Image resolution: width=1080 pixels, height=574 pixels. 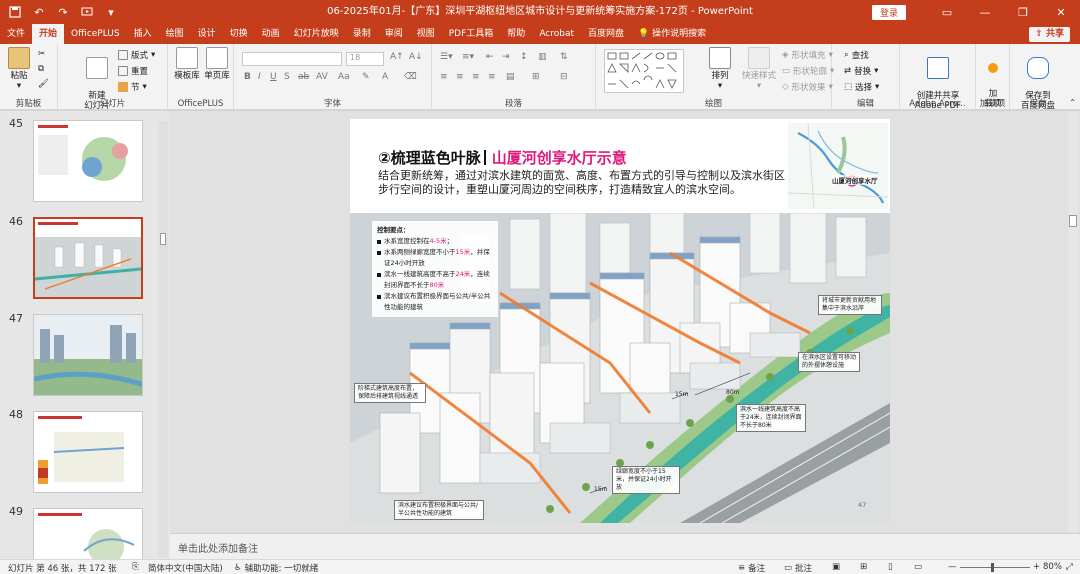 What do you see at coordinates (394, 34) in the screenshot?
I see `tab-review: 审阅` at bounding box center [394, 34].